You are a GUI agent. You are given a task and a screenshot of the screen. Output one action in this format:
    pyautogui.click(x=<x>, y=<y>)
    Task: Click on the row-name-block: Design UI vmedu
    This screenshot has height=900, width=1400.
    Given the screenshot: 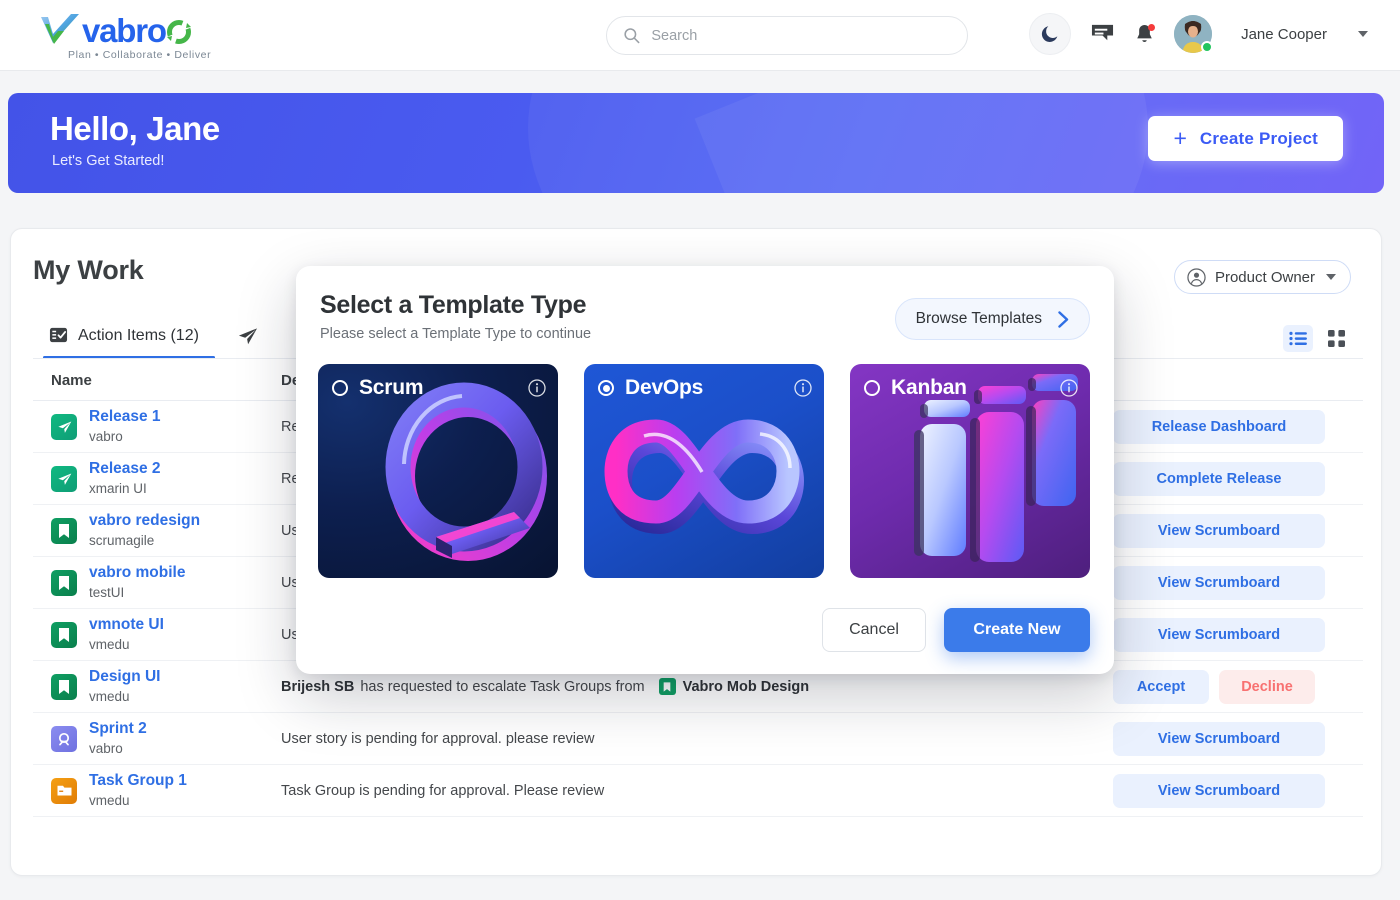 What is the action you would take?
    pyautogui.click(x=124, y=686)
    